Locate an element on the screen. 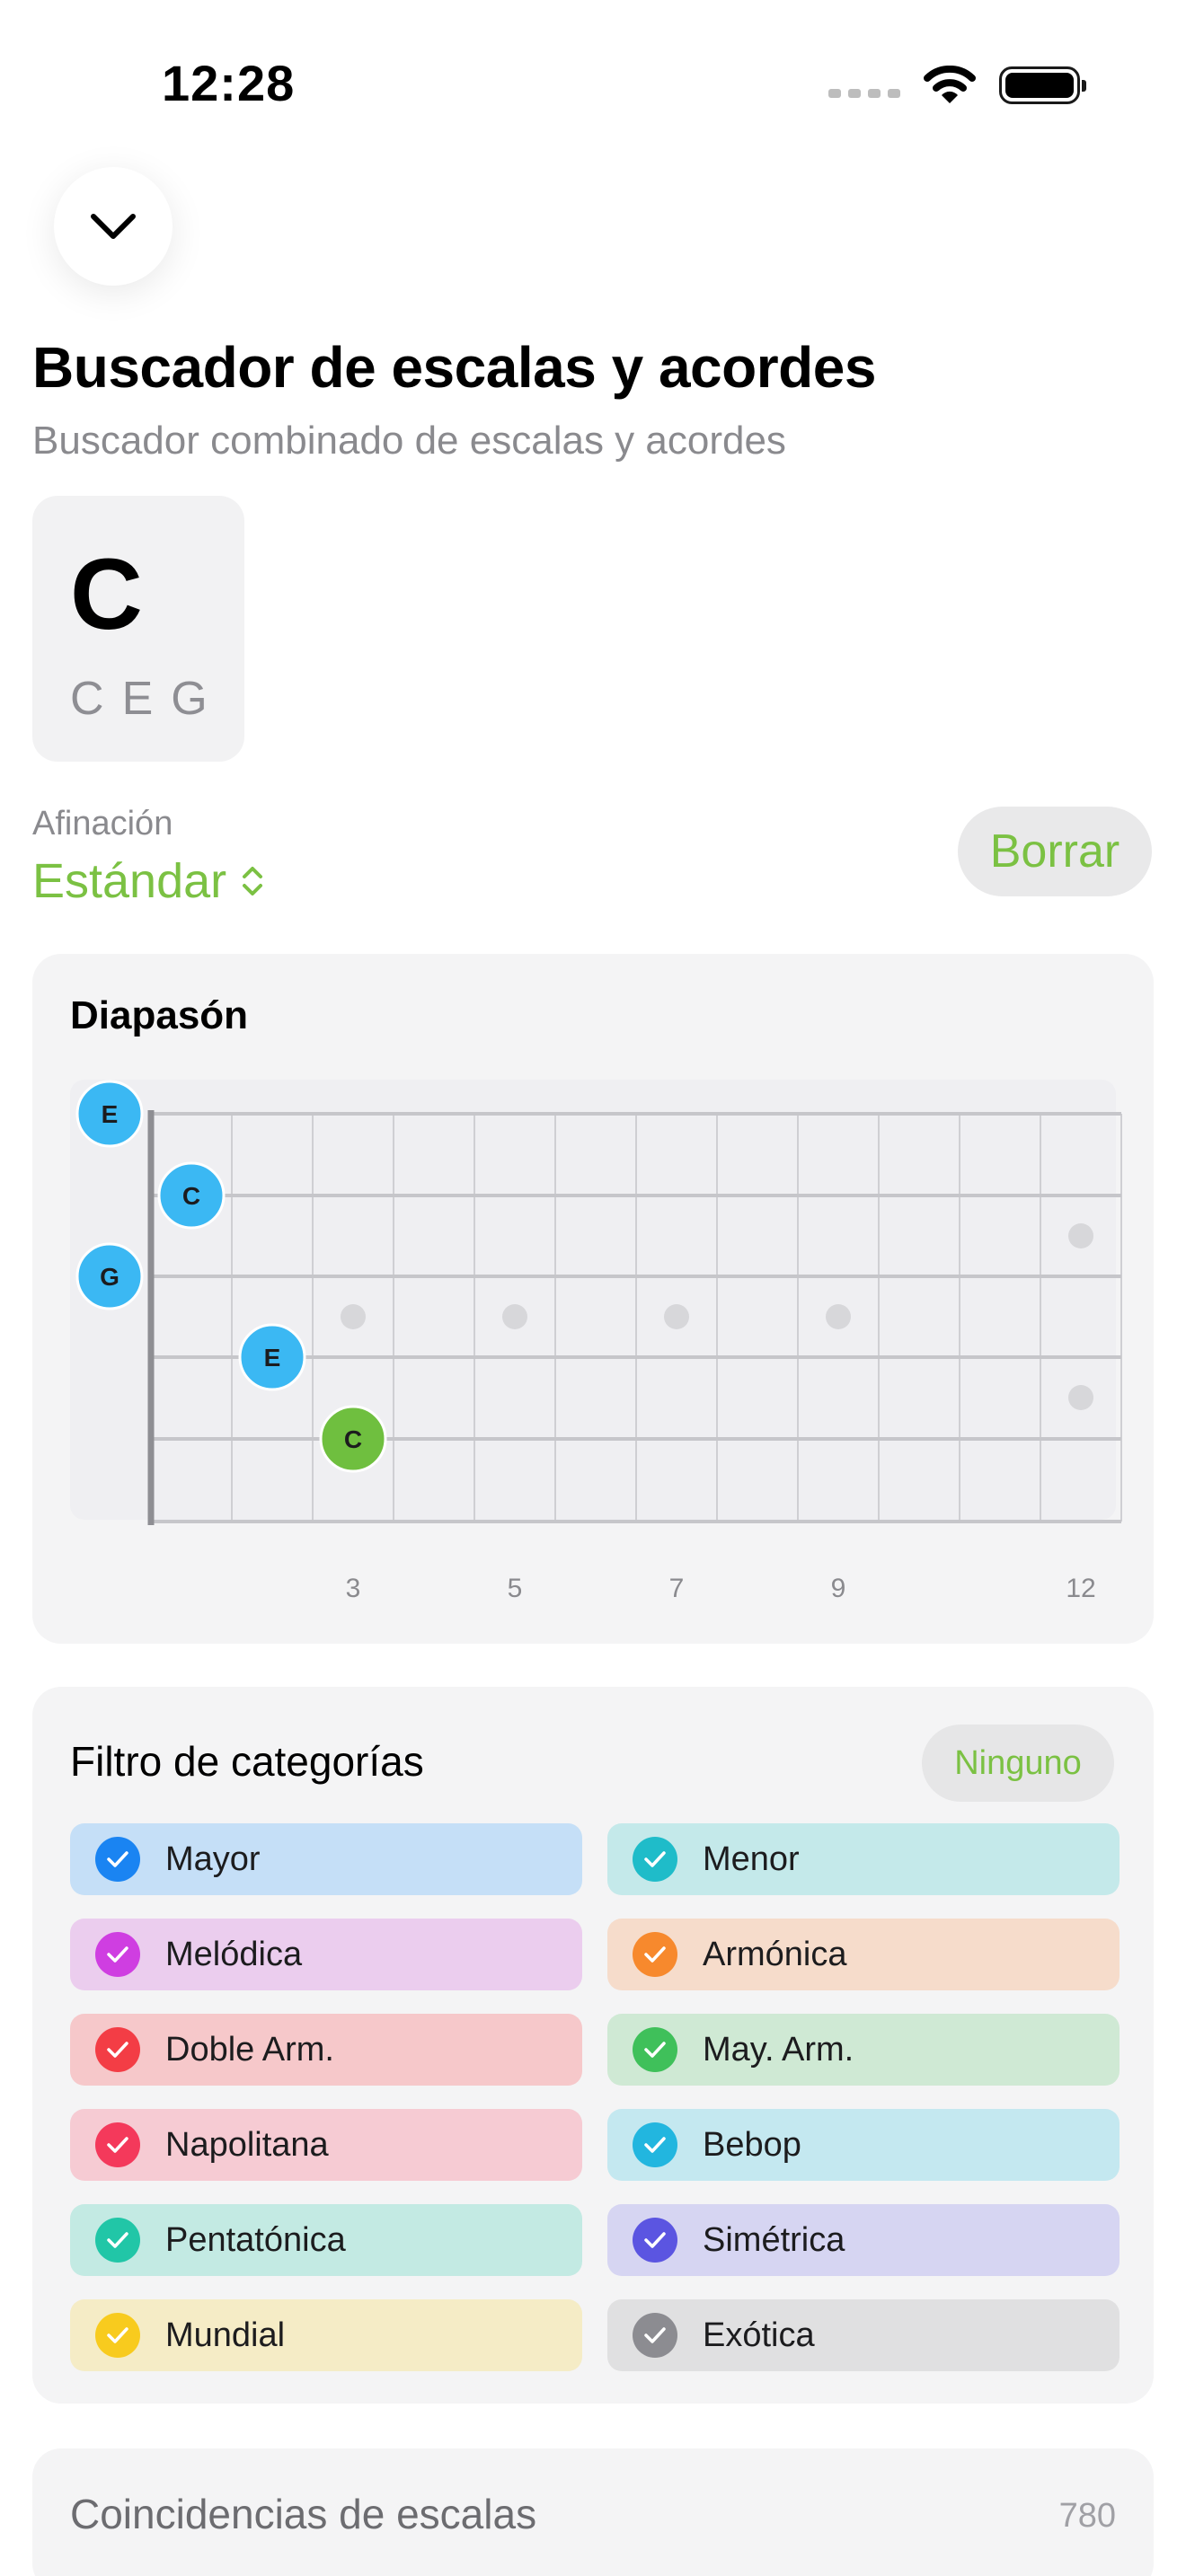 This screenshot has width=1186, height=2576. chord-notes: C E G is located at coordinates (139, 699).